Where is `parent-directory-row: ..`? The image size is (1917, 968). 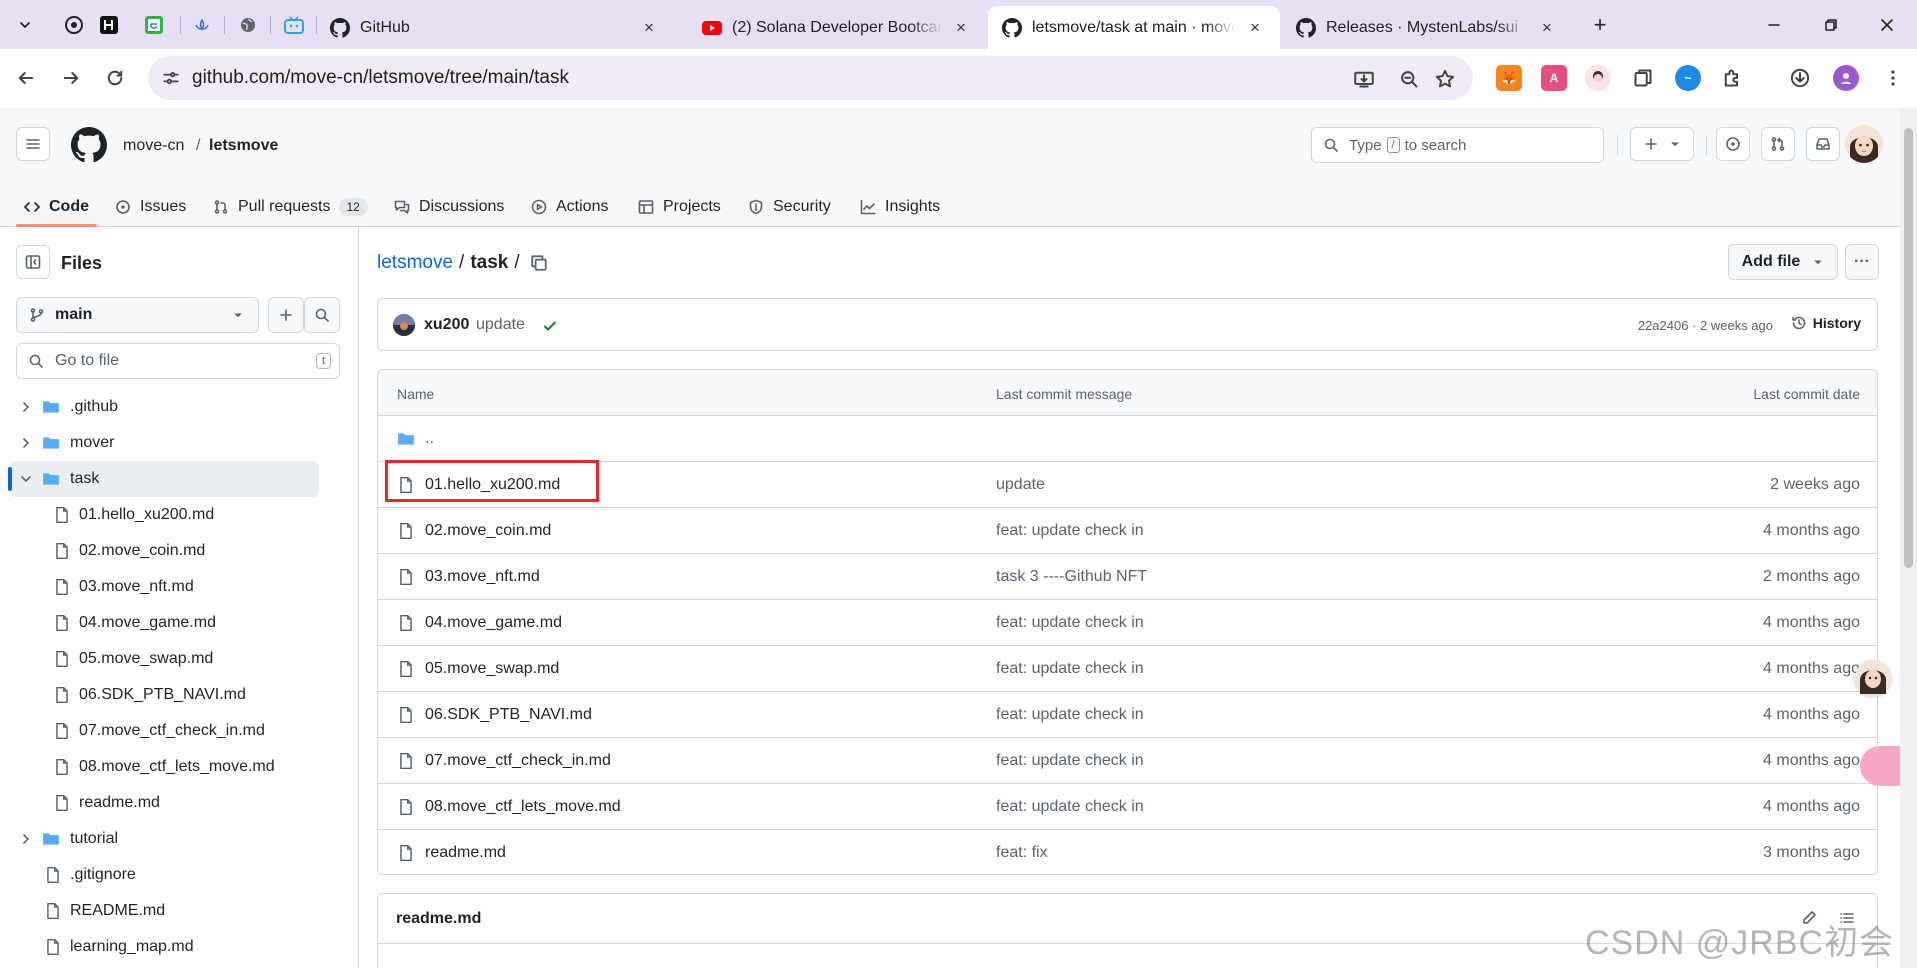 parent-directory-row: .. is located at coordinates (1127, 439).